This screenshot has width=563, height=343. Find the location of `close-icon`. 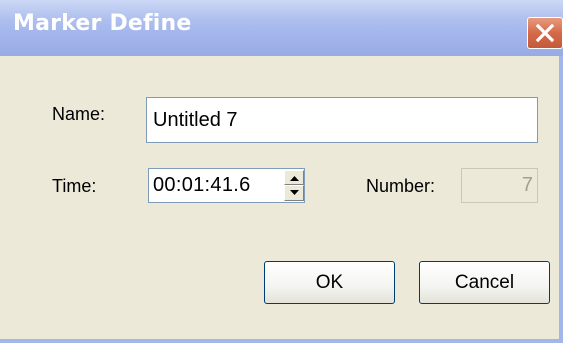

close-icon is located at coordinates (545, 33).